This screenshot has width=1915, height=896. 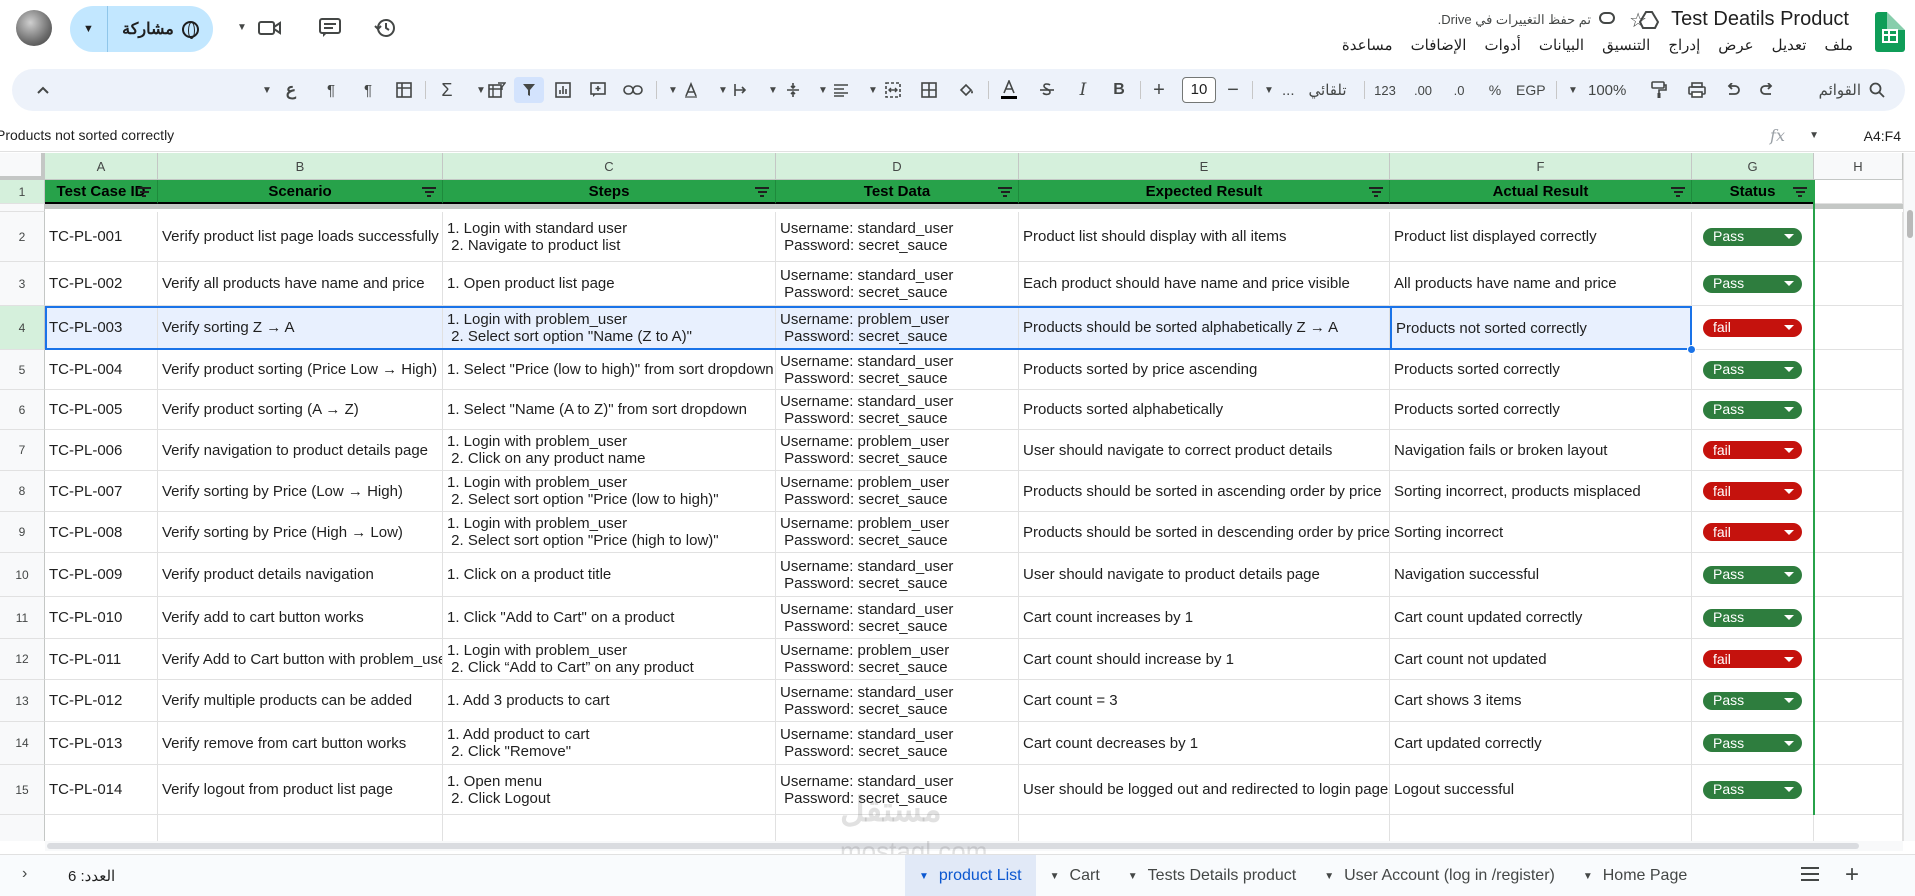 I want to click on link-icon, so click(x=633, y=90).